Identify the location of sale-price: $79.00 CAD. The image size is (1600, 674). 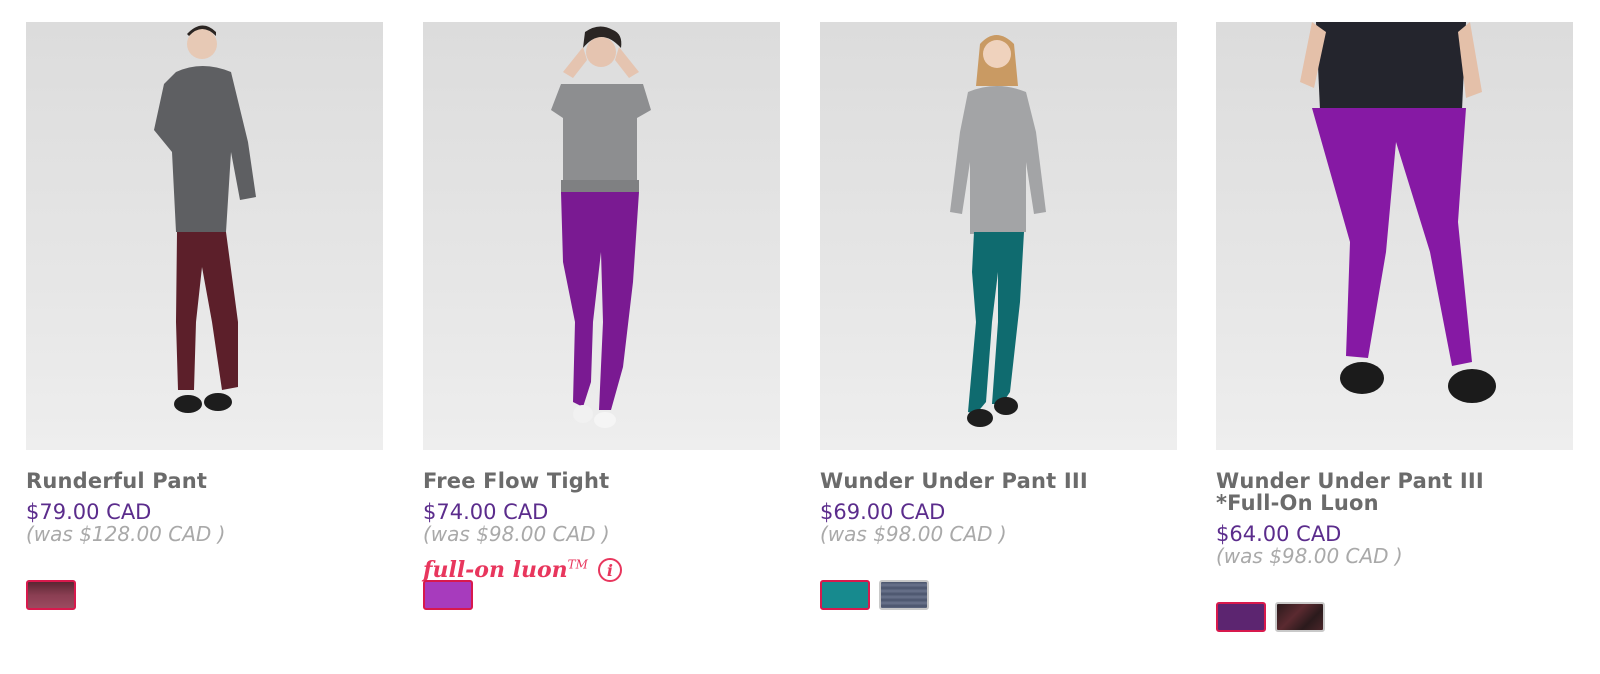
(89, 512).